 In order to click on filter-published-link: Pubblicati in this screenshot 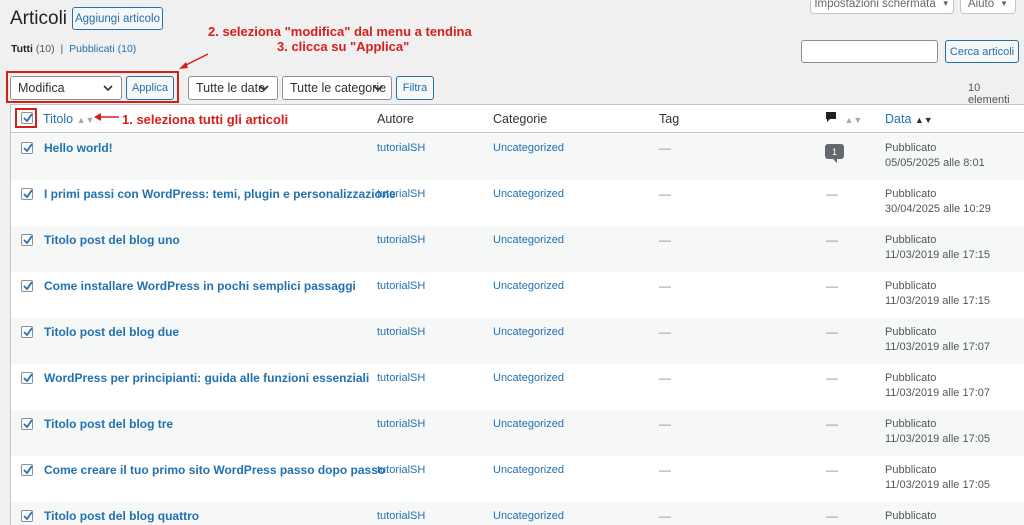, I will do `click(92, 49)`.